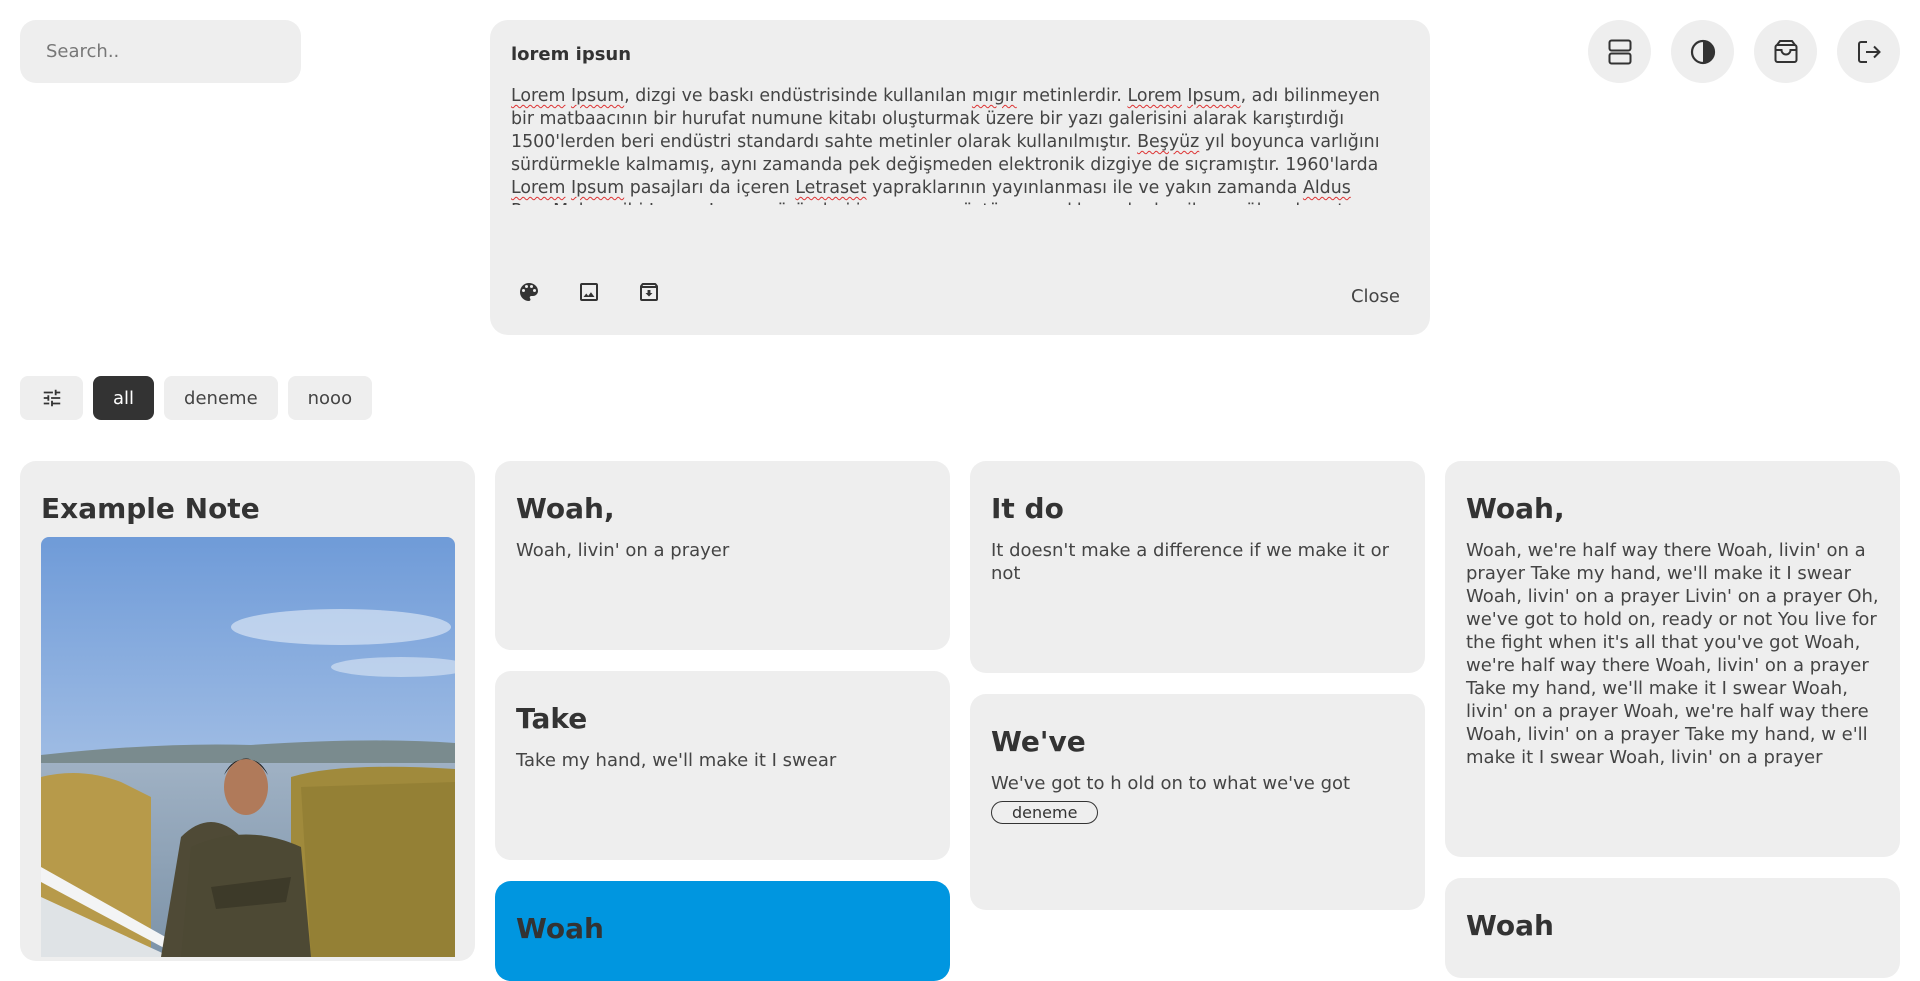  Describe the element at coordinates (124, 398) in the screenshot. I see `filter-chip-all: all` at that location.